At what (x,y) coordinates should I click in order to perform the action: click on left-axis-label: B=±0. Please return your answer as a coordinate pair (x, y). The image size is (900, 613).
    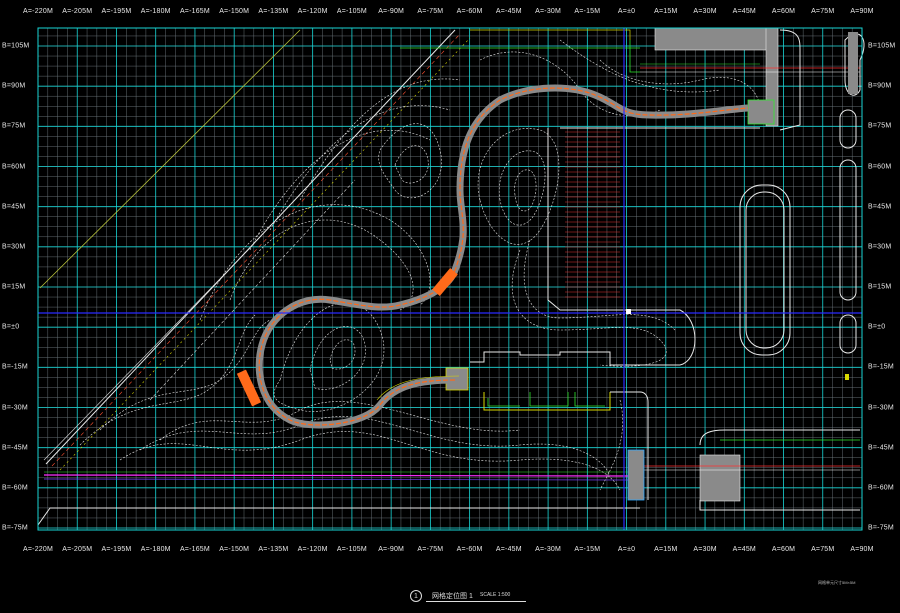
    Looking at the image, I should click on (11, 327).